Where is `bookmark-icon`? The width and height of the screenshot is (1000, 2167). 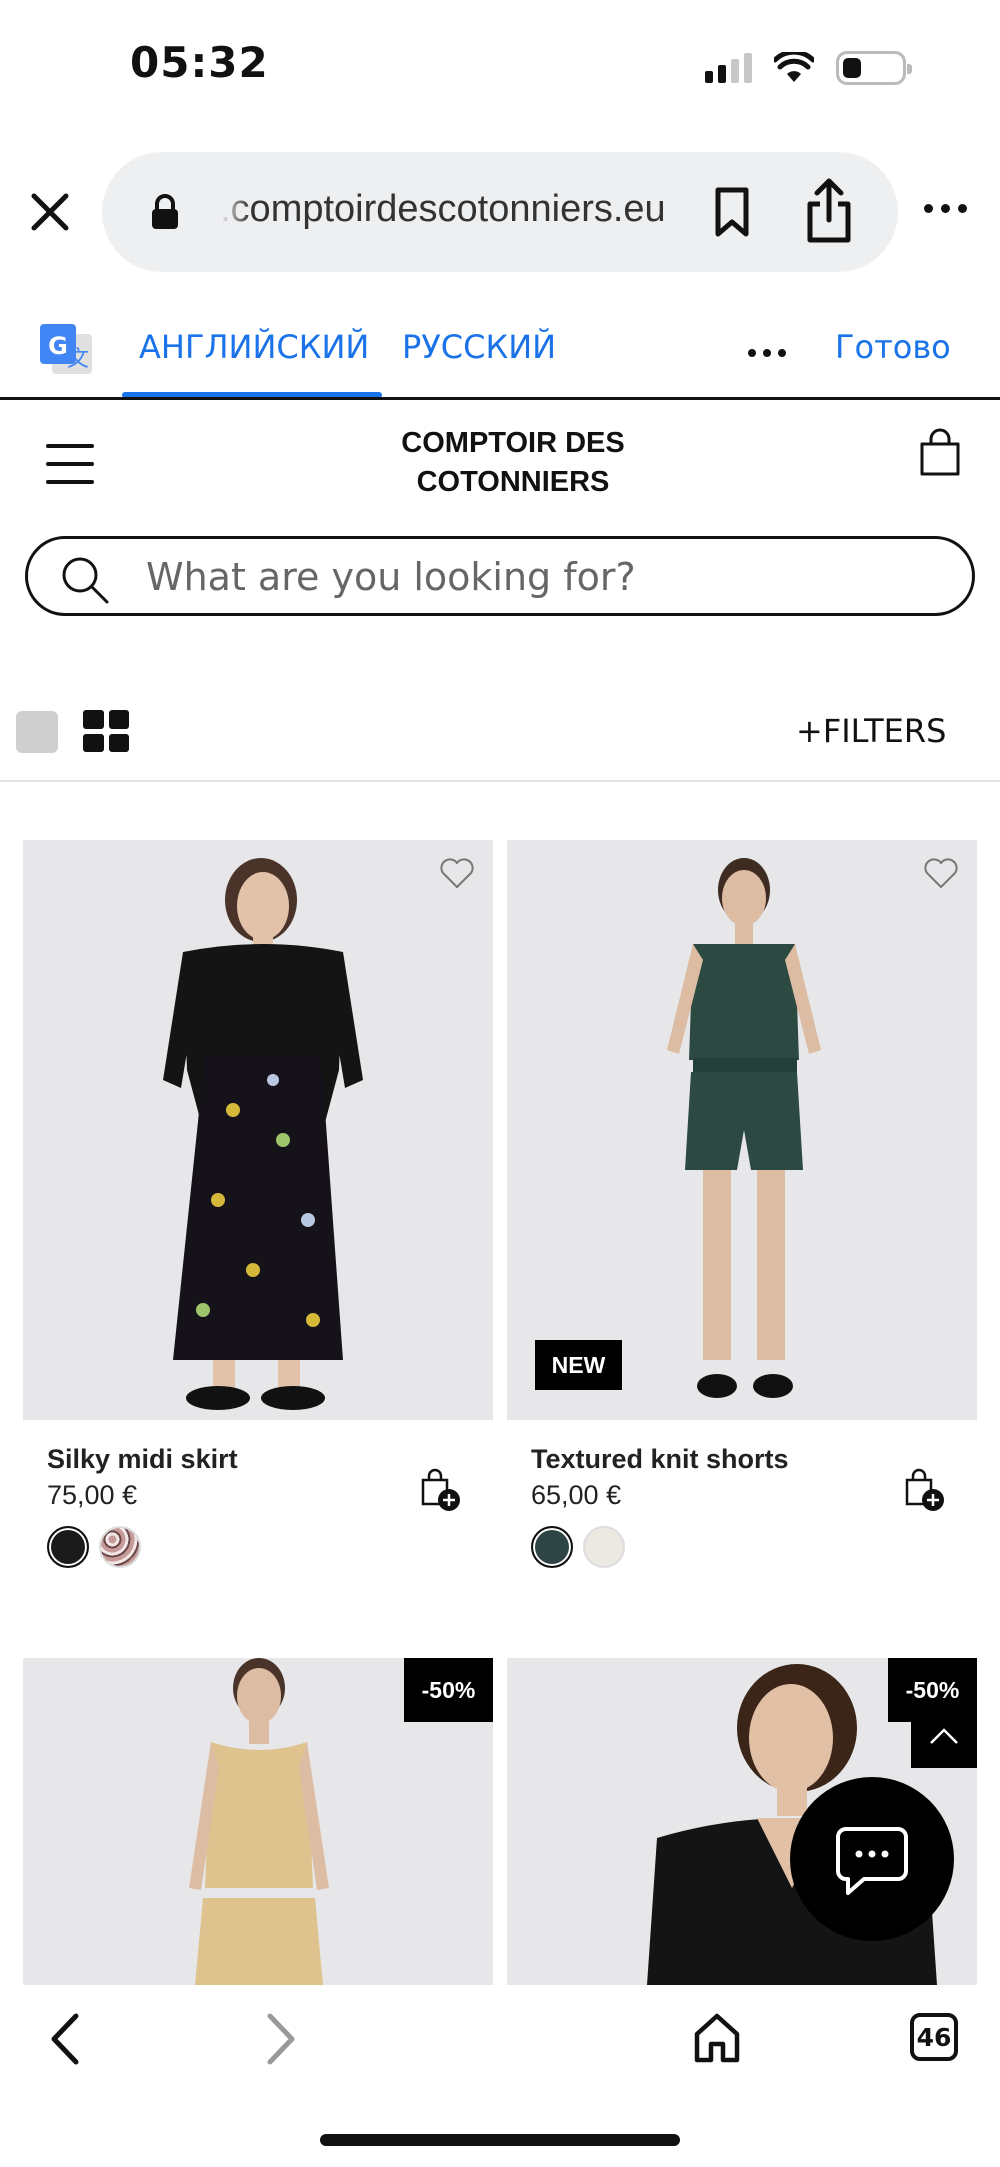 bookmark-icon is located at coordinates (732, 212).